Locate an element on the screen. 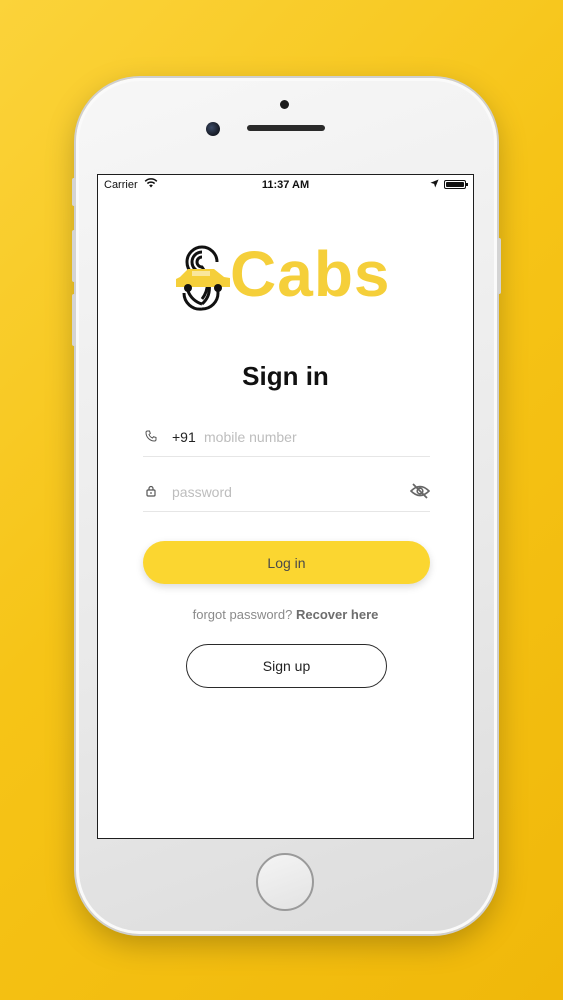  volume-up-button is located at coordinates (74, 256).